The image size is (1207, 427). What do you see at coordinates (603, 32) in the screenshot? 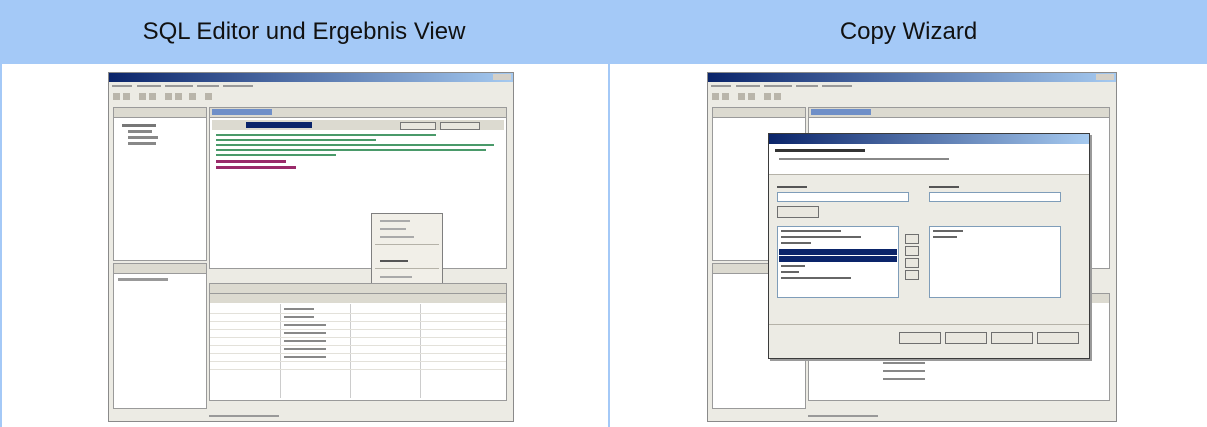
I see `header-row: SQL Editor und Ergebnis View Copy Wizard` at bounding box center [603, 32].